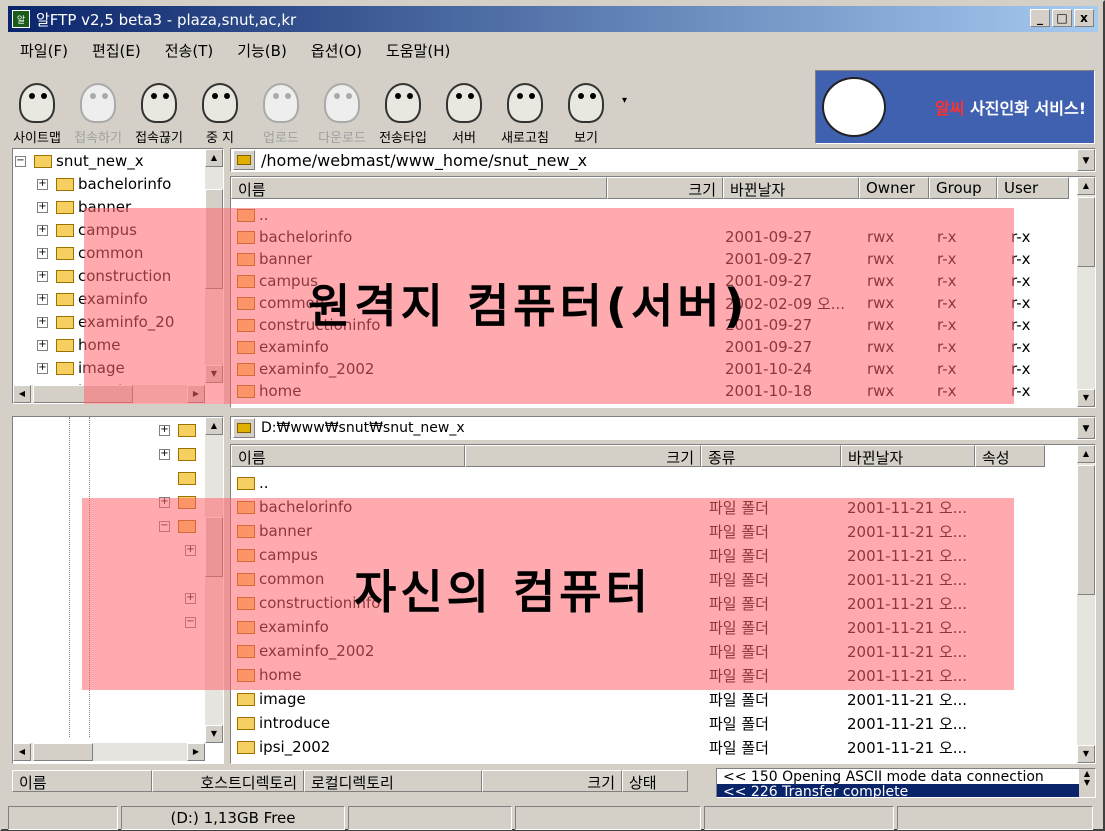 This screenshot has height=831, width=1105. What do you see at coordinates (1087, 783) in the screenshot?
I see `log-scroll-icon: ▲ ▼` at bounding box center [1087, 783].